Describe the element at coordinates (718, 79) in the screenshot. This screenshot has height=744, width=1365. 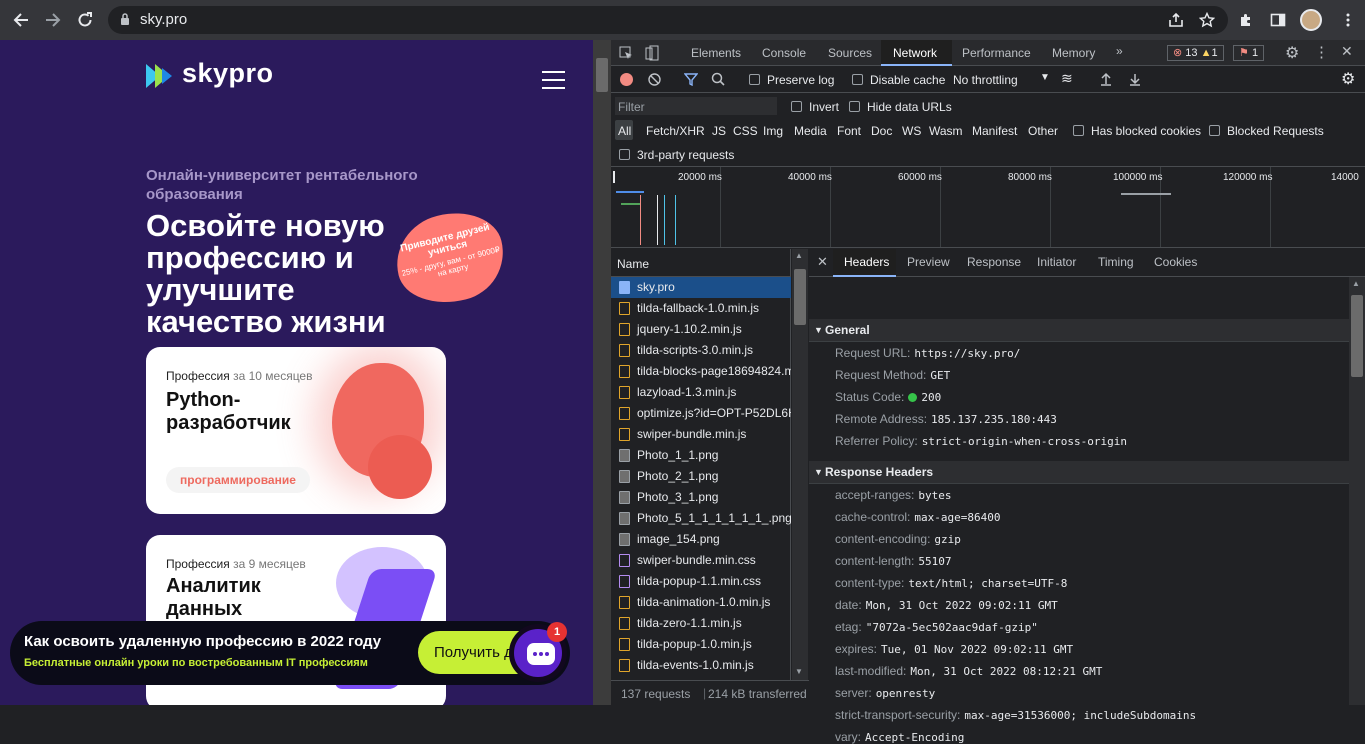
I see `search-icon` at that location.